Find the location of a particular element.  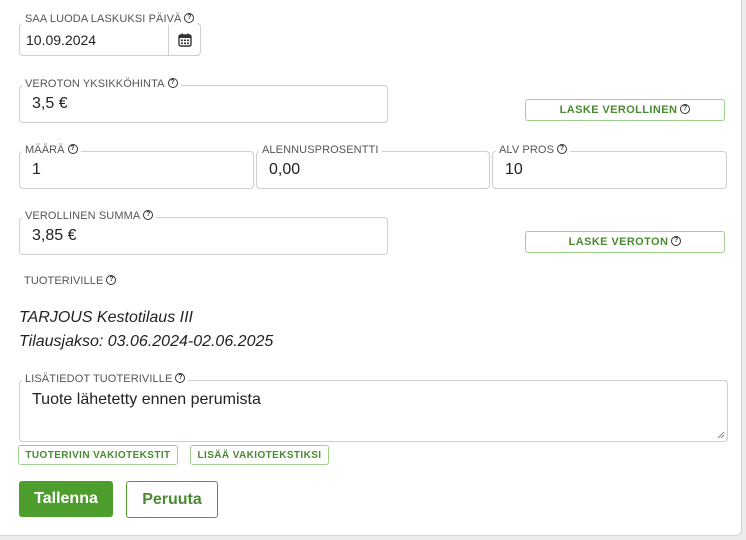

product-rows-label: TUOTERIVILLE? is located at coordinates (70, 281).